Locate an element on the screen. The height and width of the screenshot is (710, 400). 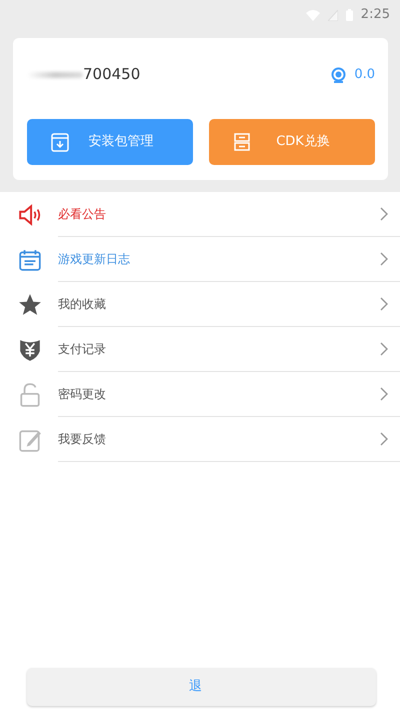
package-button: 安装包管理 is located at coordinates (110, 142).